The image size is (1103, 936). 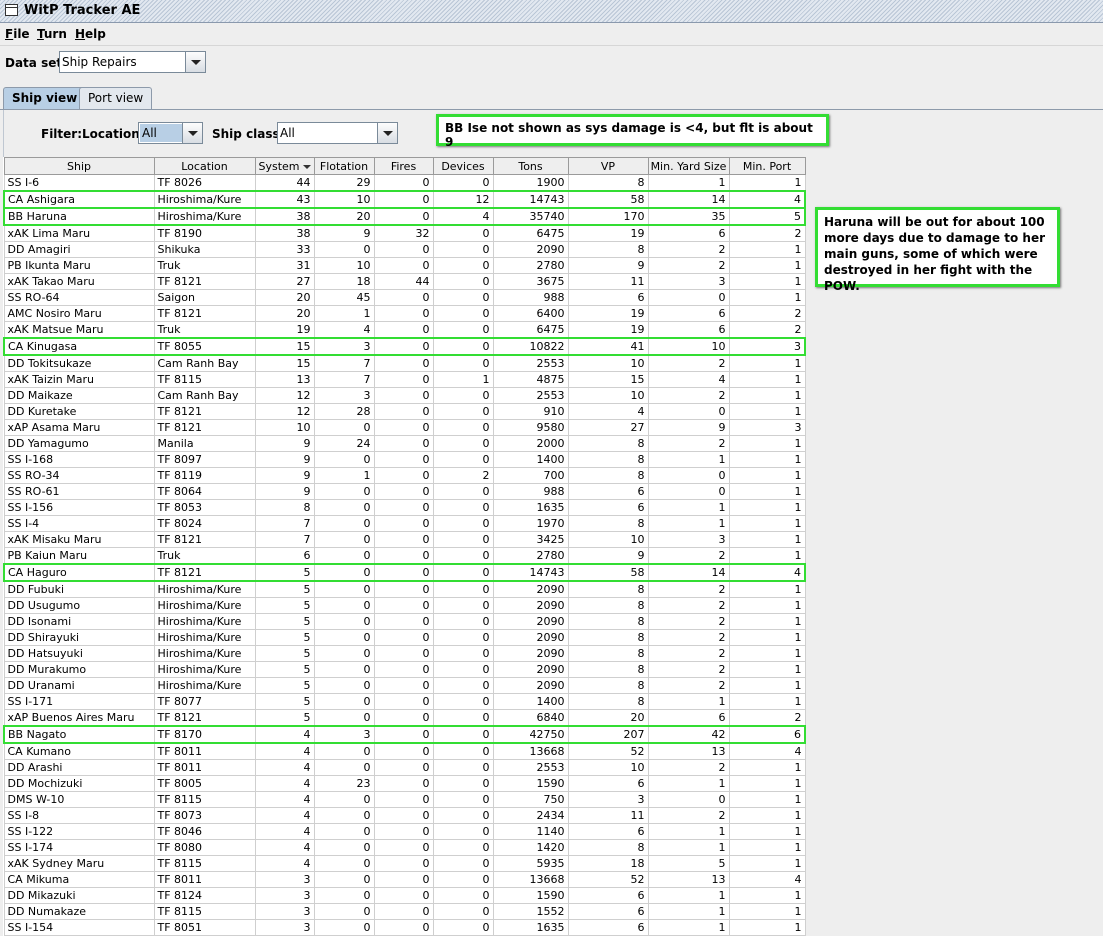 I want to click on table-row: xAP Buenos Aires Maru TF 8121 5 0 0 0 6840 20 6 2, so click(x=404, y=718).